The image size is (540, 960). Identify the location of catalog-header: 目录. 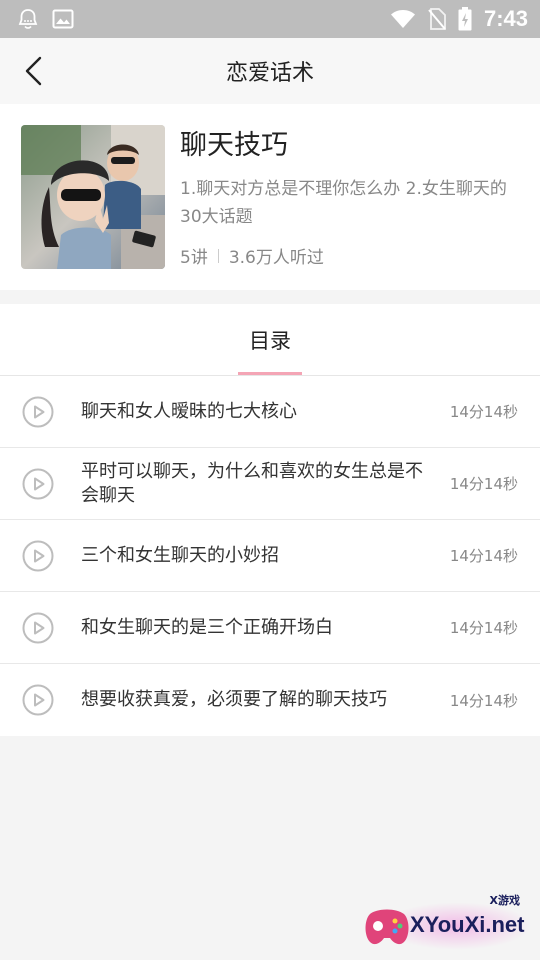
(270, 340).